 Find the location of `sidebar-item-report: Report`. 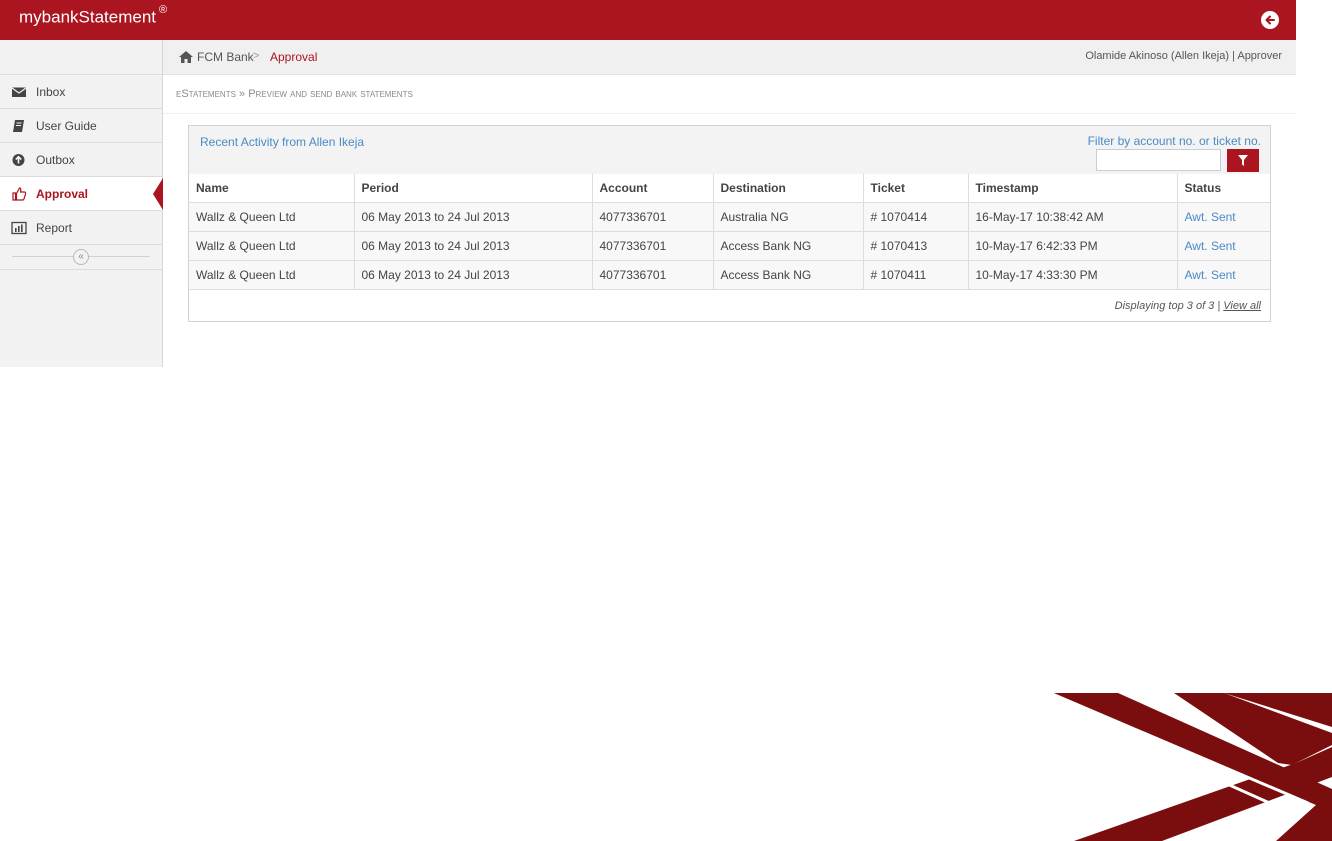

sidebar-item-report: Report is located at coordinates (81, 228).